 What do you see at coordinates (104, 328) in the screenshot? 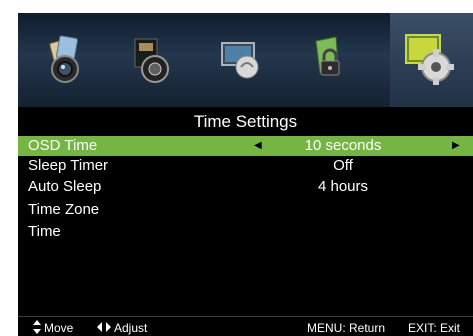
I see `left-right-arrow-icon` at bounding box center [104, 328].